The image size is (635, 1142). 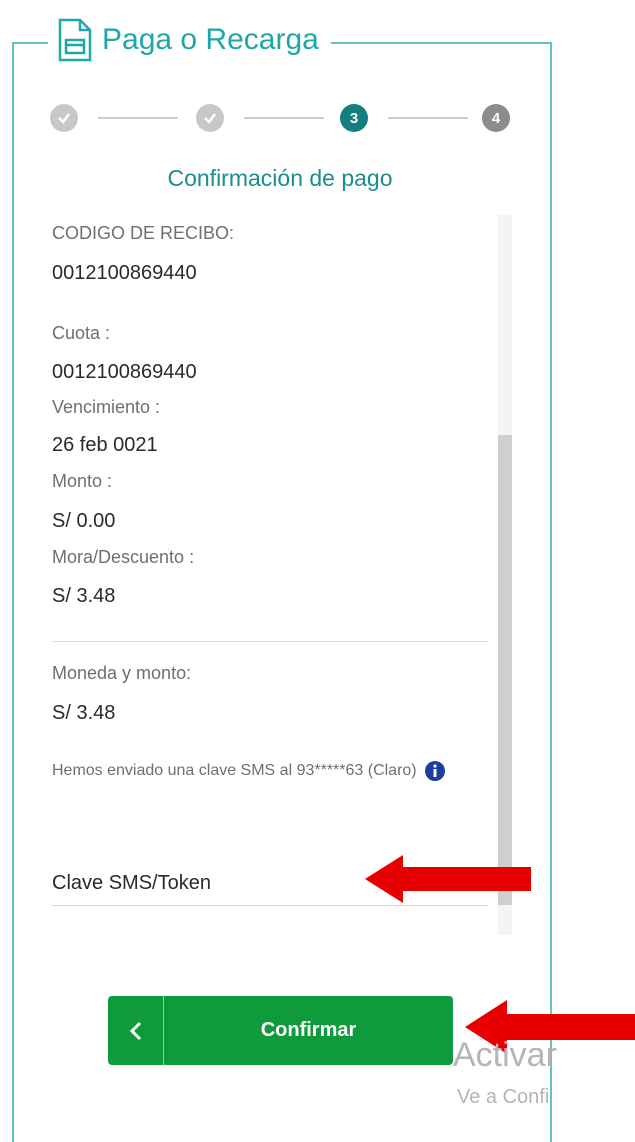 What do you see at coordinates (505, 1055) in the screenshot?
I see `activation-watermark-title: Activar` at bounding box center [505, 1055].